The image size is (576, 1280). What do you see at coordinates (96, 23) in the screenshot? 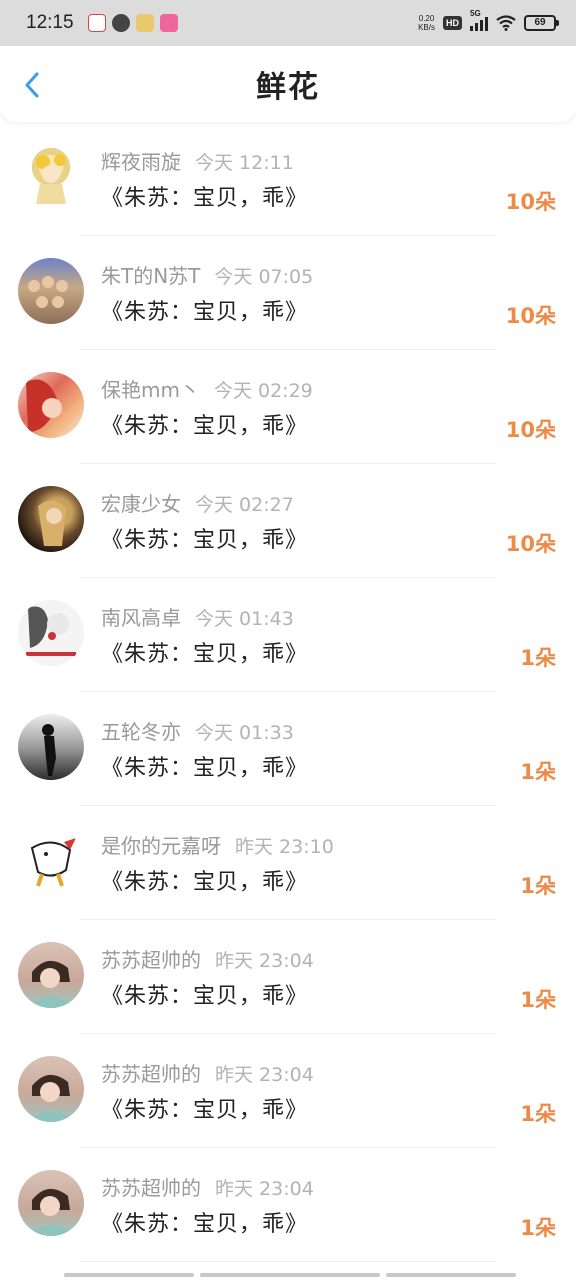
I see `calendar-app-icon` at bounding box center [96, 23].